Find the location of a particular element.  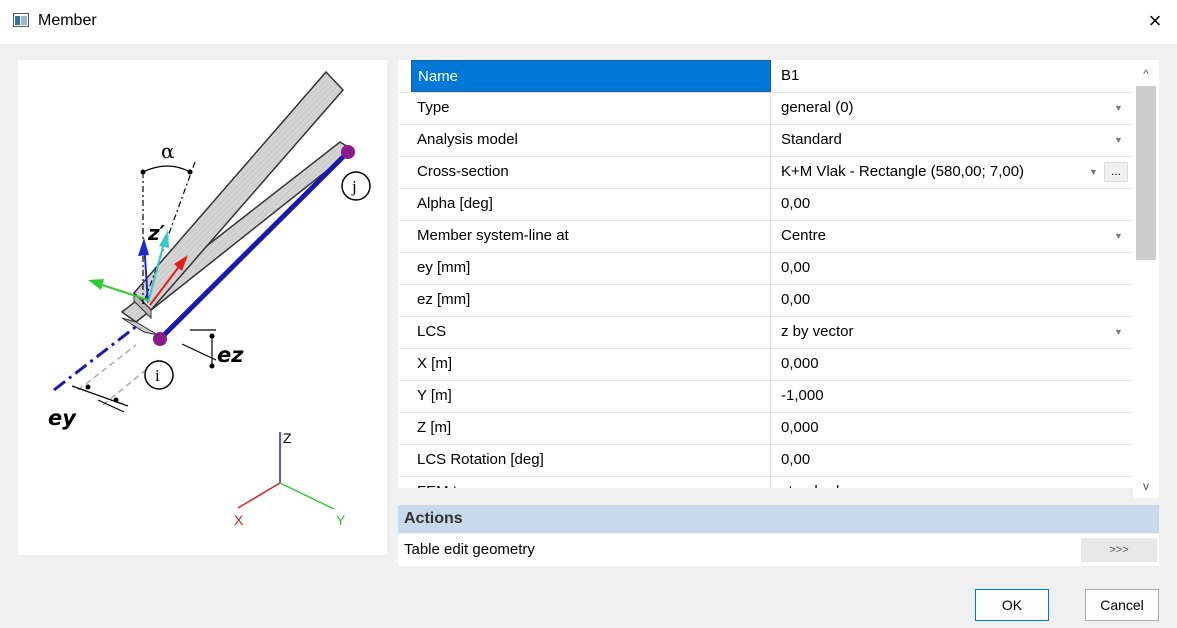

action-table-edit-geometry: Table edit geometry >>> is located at coordinates (778, 550).